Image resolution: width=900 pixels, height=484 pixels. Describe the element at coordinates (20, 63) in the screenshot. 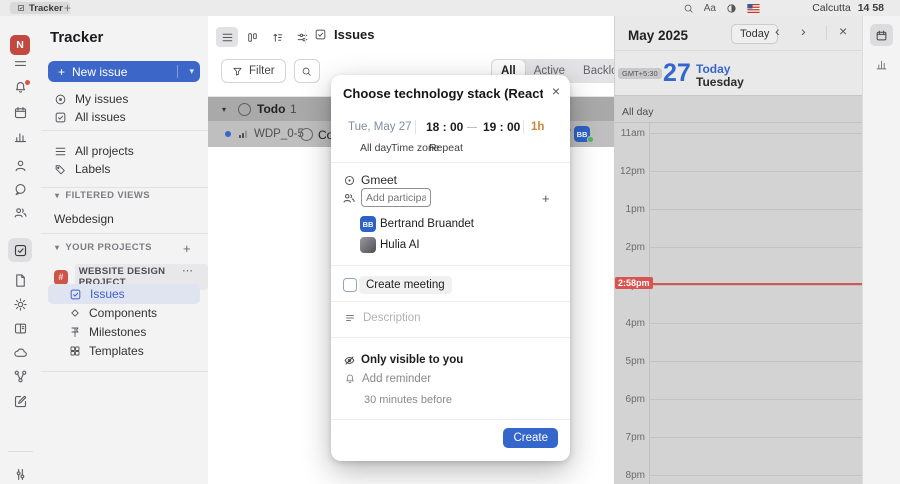

I see `main-menu-icon` at that location.